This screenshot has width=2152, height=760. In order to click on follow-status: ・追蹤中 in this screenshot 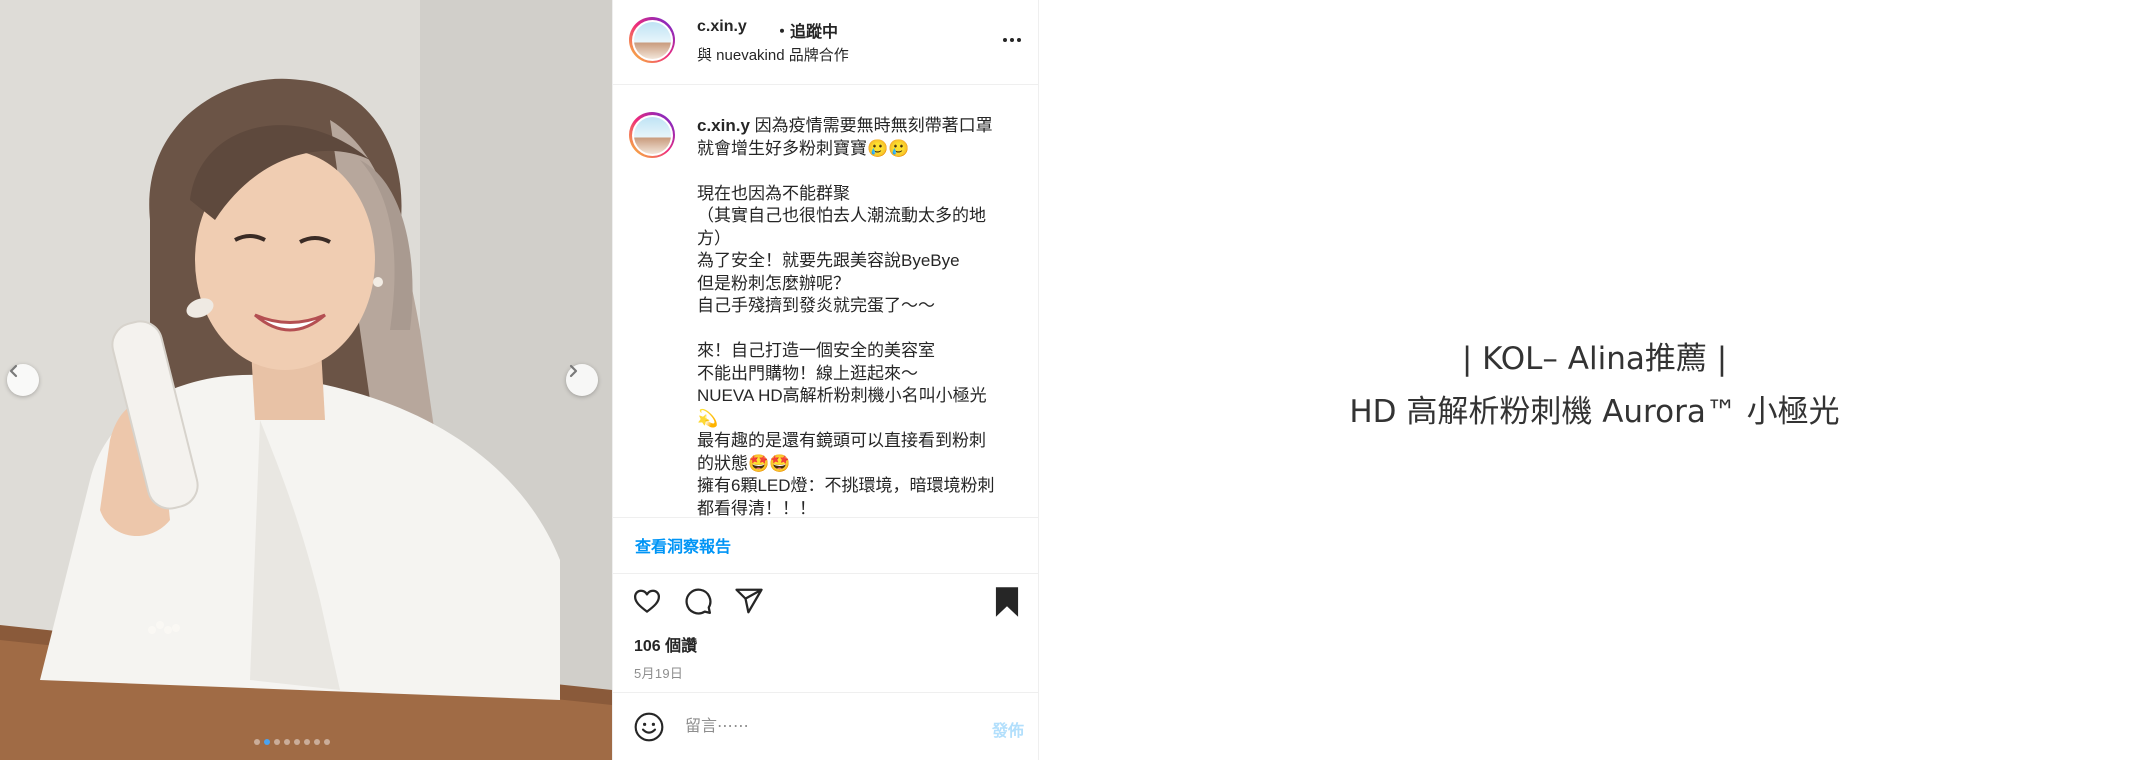, I will do `click(806, 30)`.